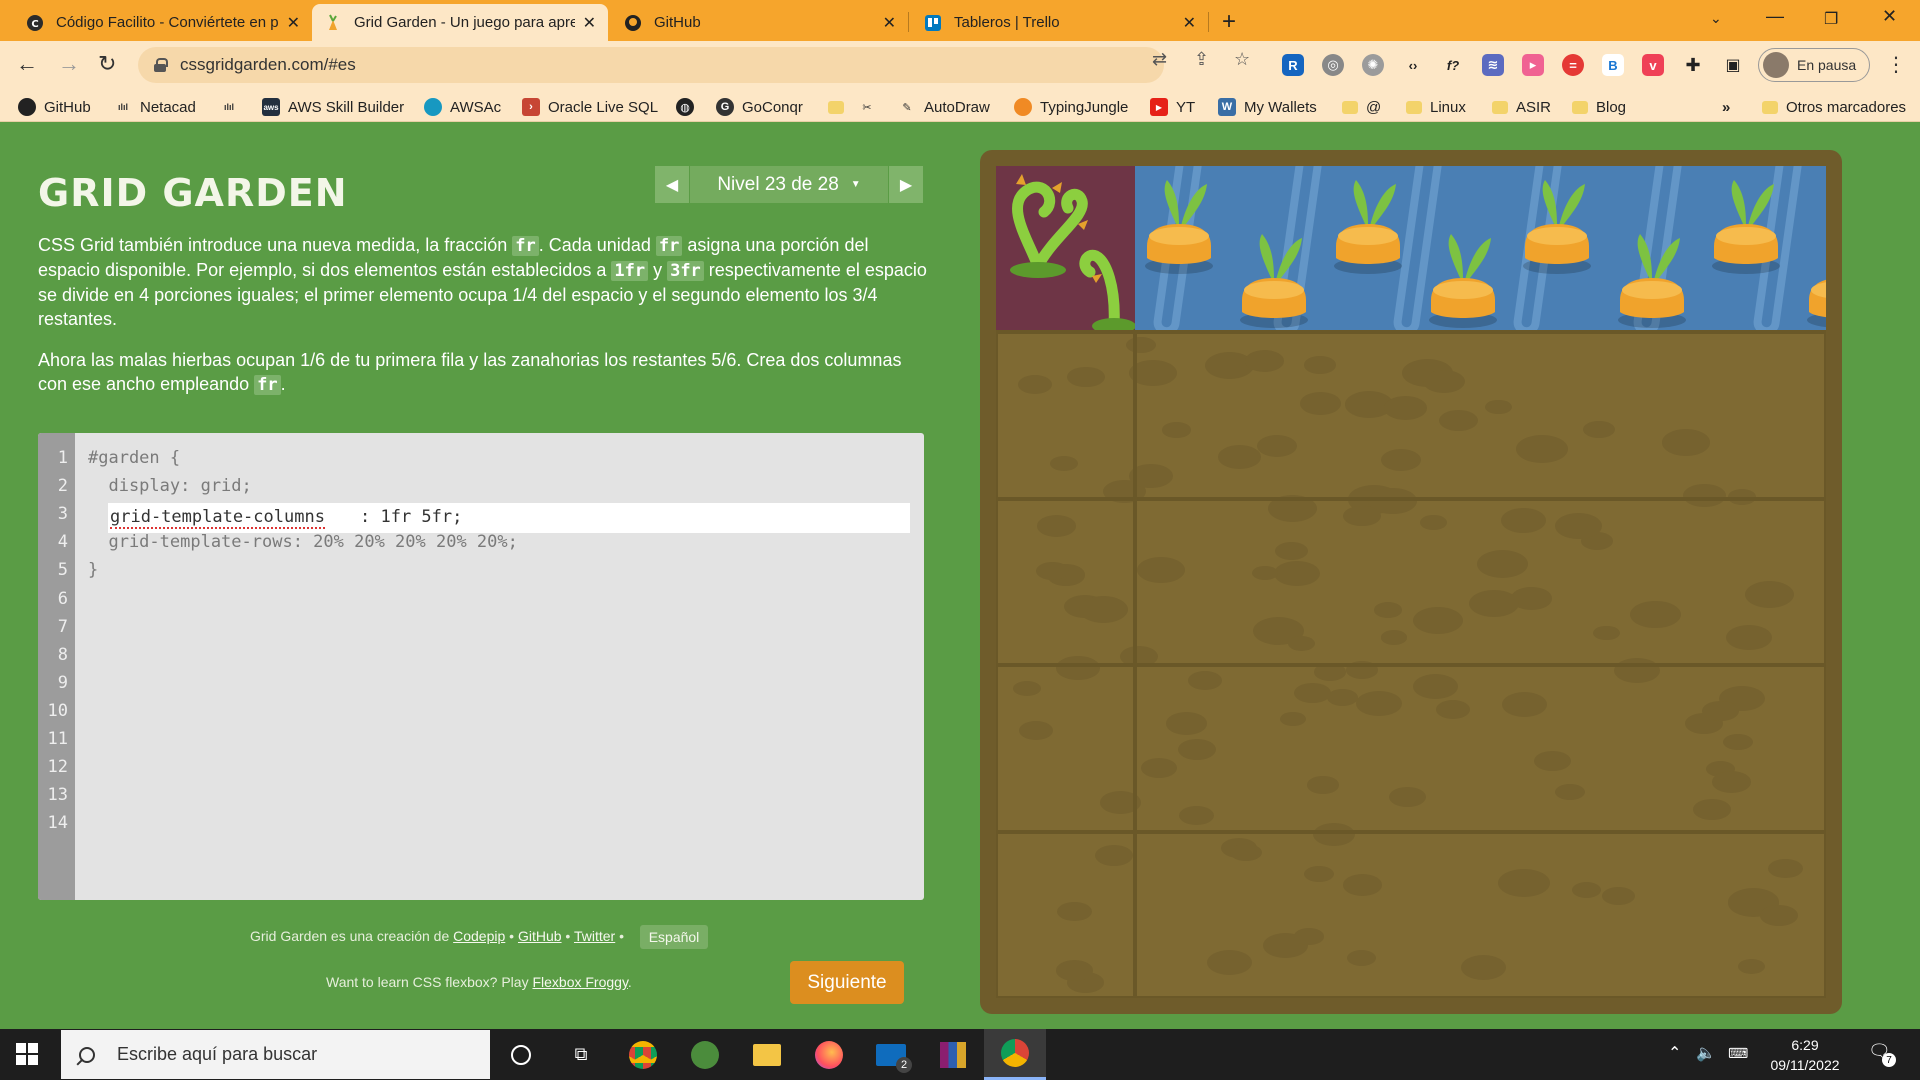  What do you see at coordinates (1693, 65) in the screenshot?
I see `extensions-puzzle-icon: ✚` at bounding box center [1693, 65].